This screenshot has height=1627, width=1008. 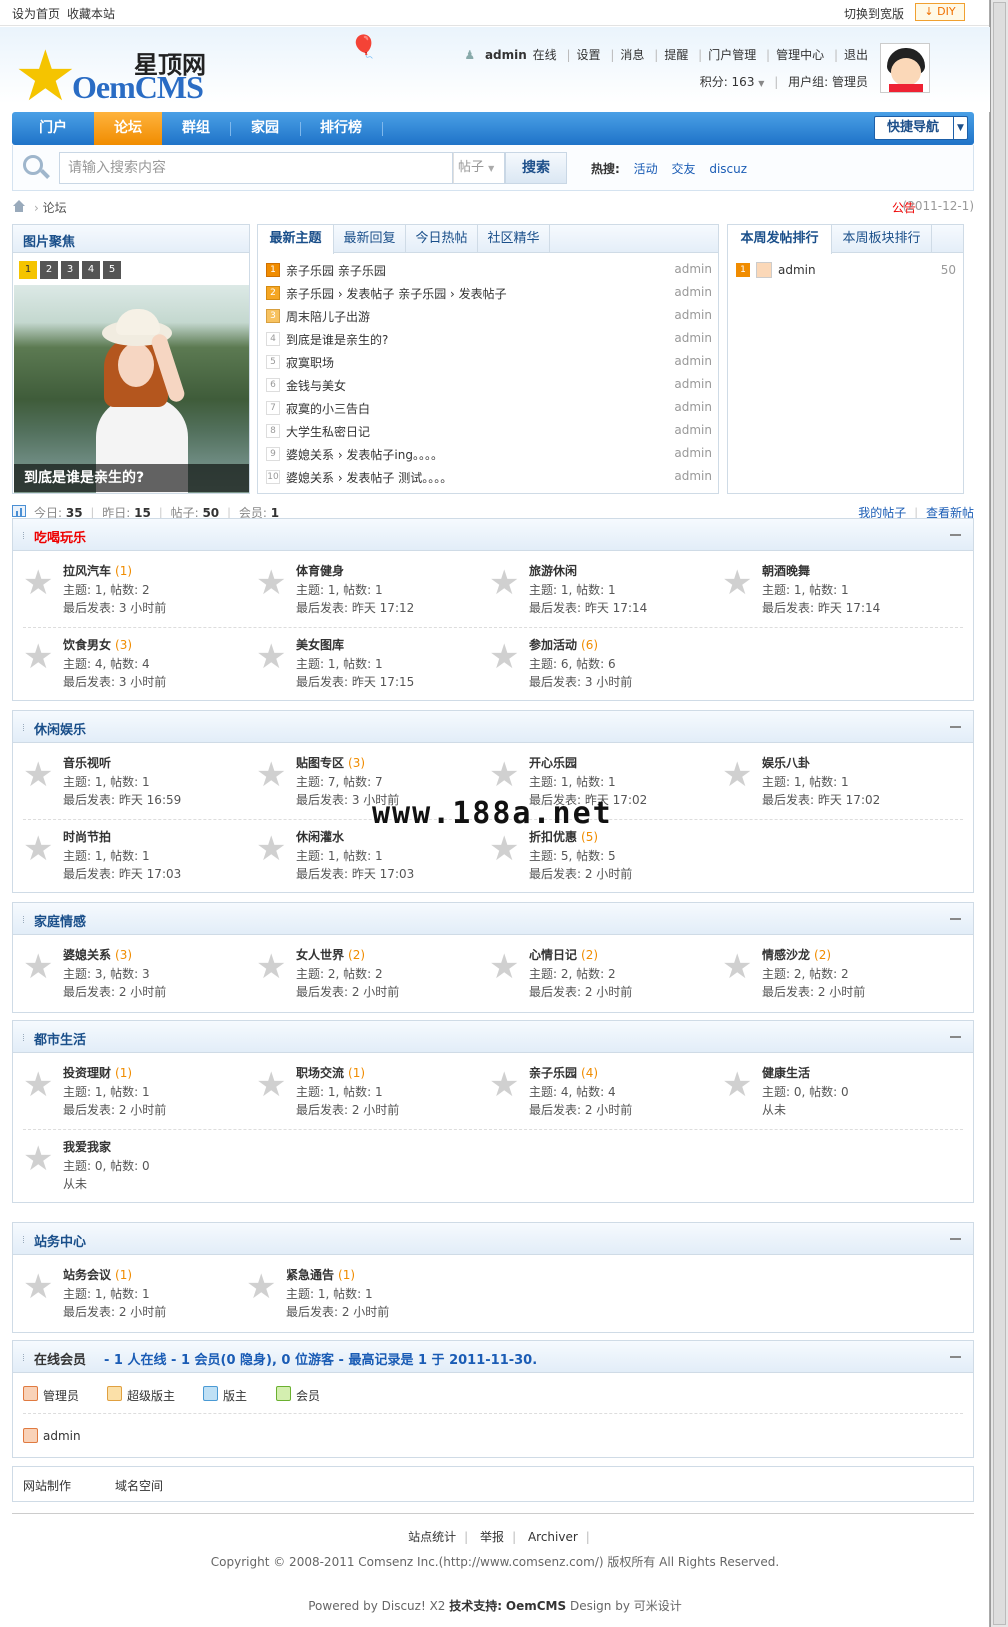 I want to click on tab-weekly-posts: 本周发帖排行, so click(x=780, y=239).